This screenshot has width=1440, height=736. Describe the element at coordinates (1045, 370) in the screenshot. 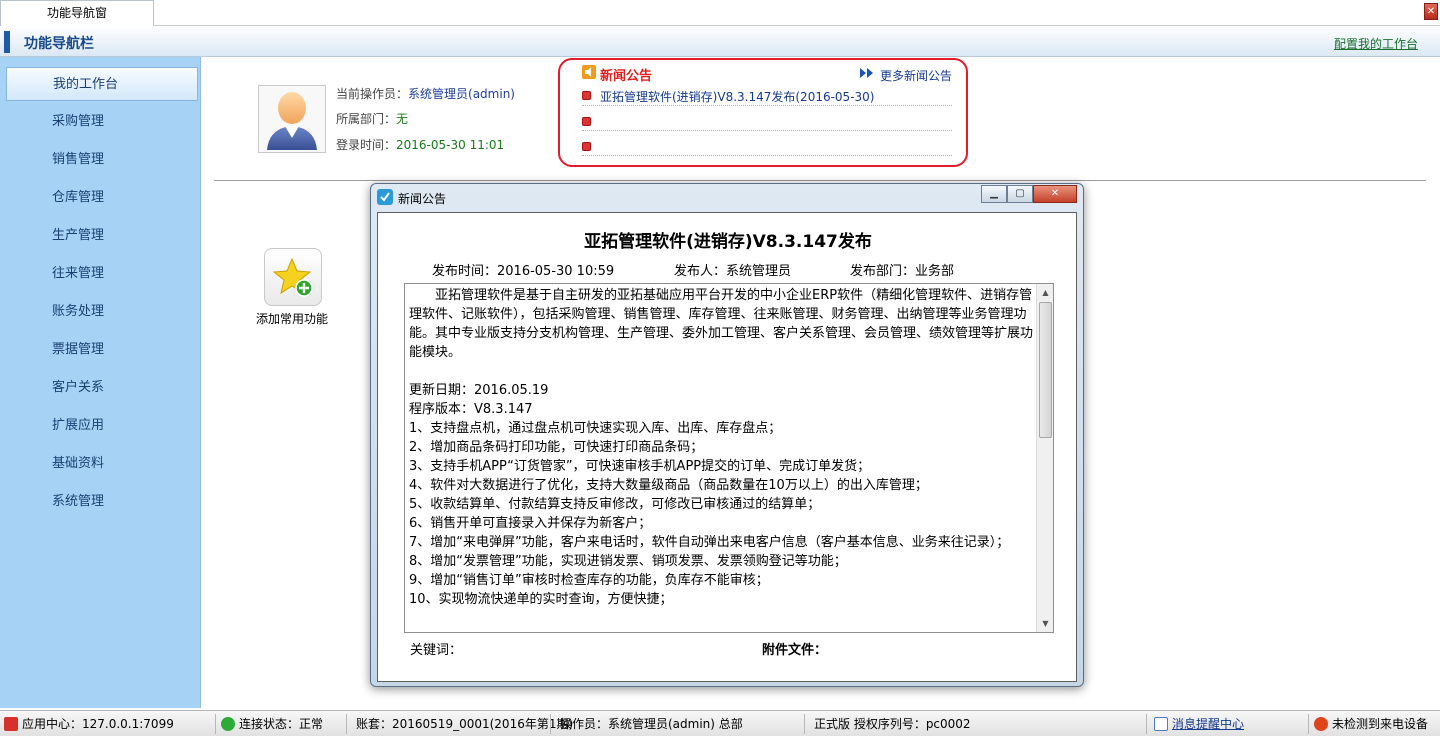

I see `scroll-thumb` at that location.